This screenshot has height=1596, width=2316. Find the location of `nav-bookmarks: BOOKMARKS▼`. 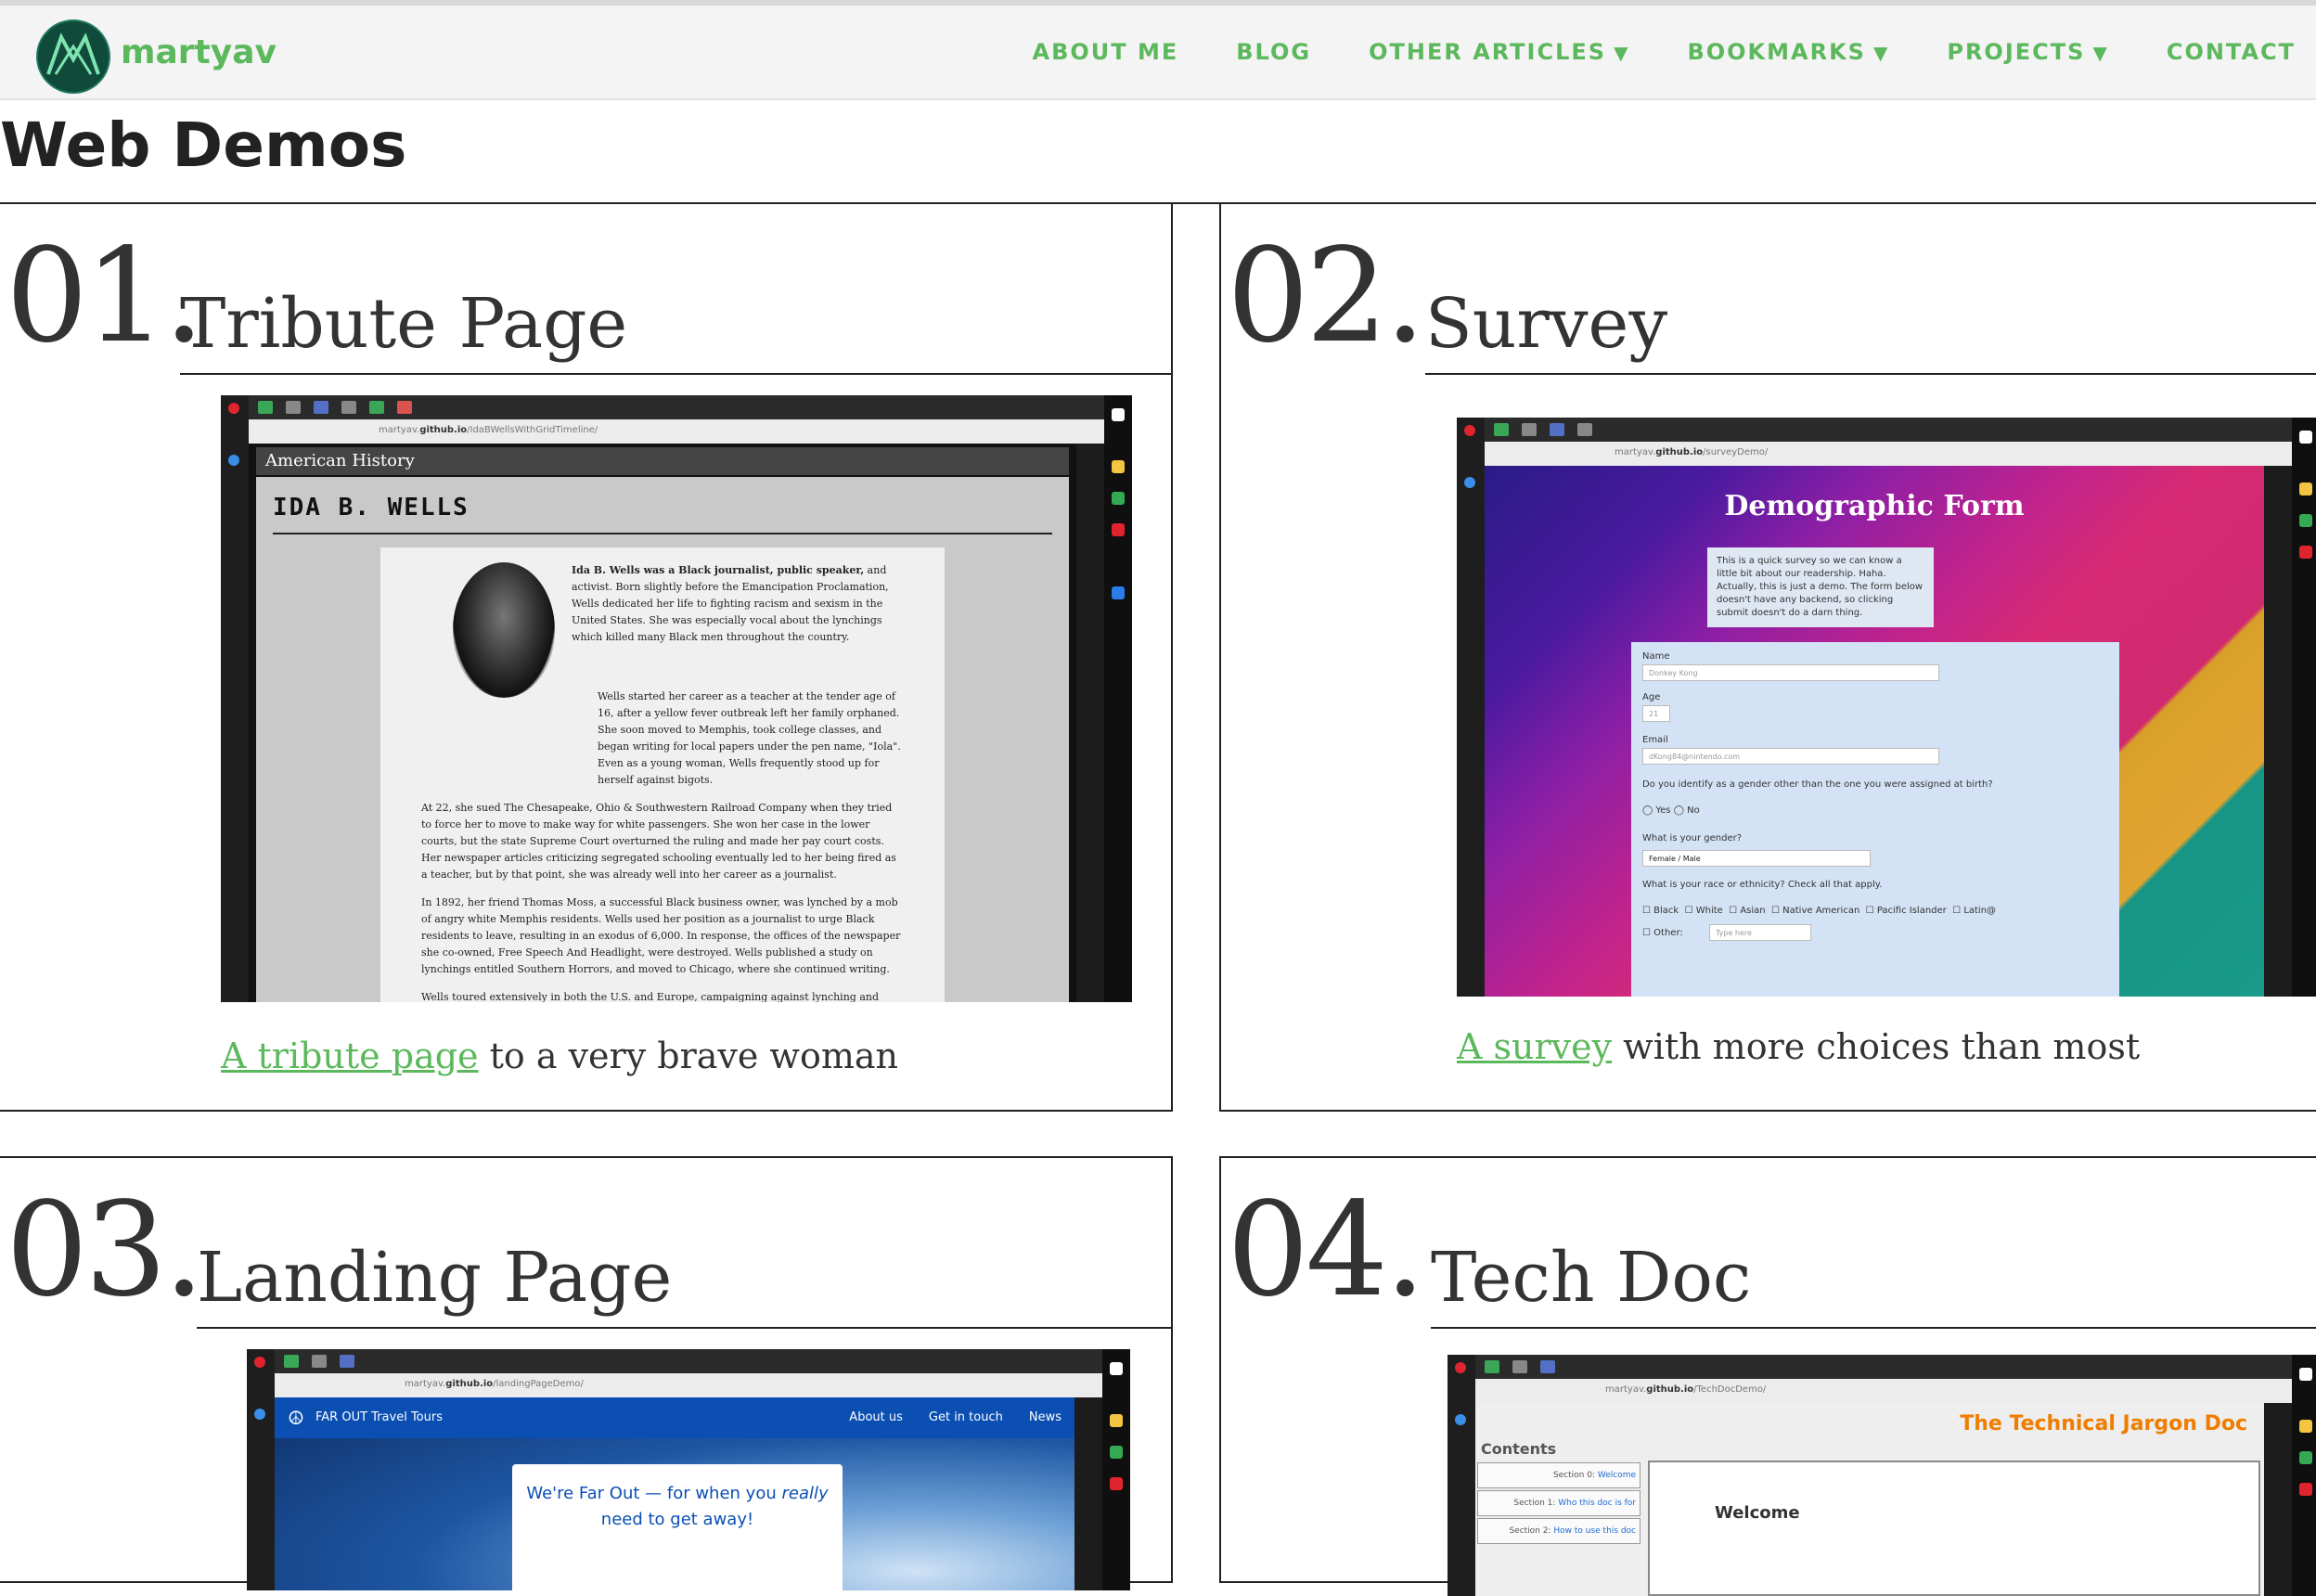

nav-bookmarks: BOOKMARKS▼ is located at coordinates (1788, 52).